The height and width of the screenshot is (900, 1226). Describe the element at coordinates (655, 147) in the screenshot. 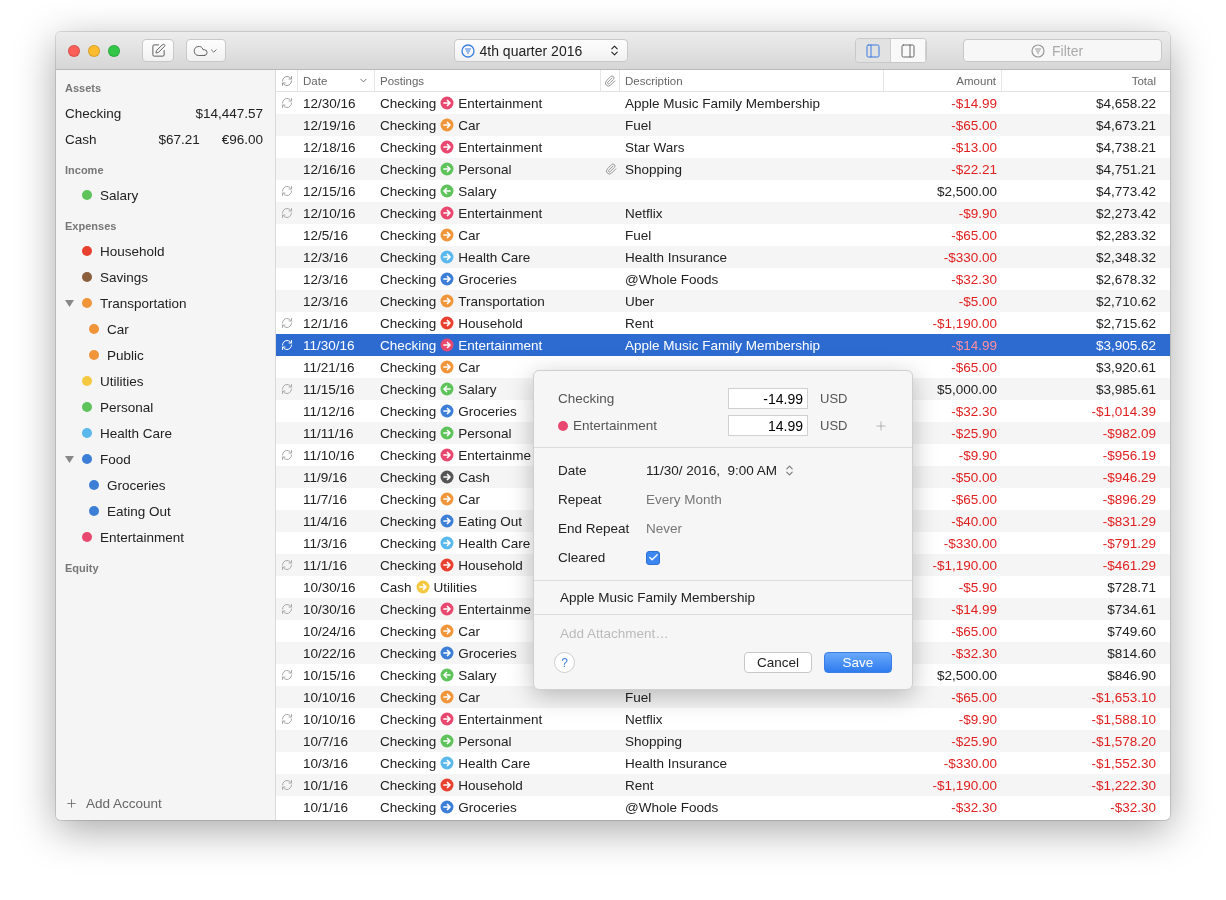

I see `description-cell: Star Wars` at that location.